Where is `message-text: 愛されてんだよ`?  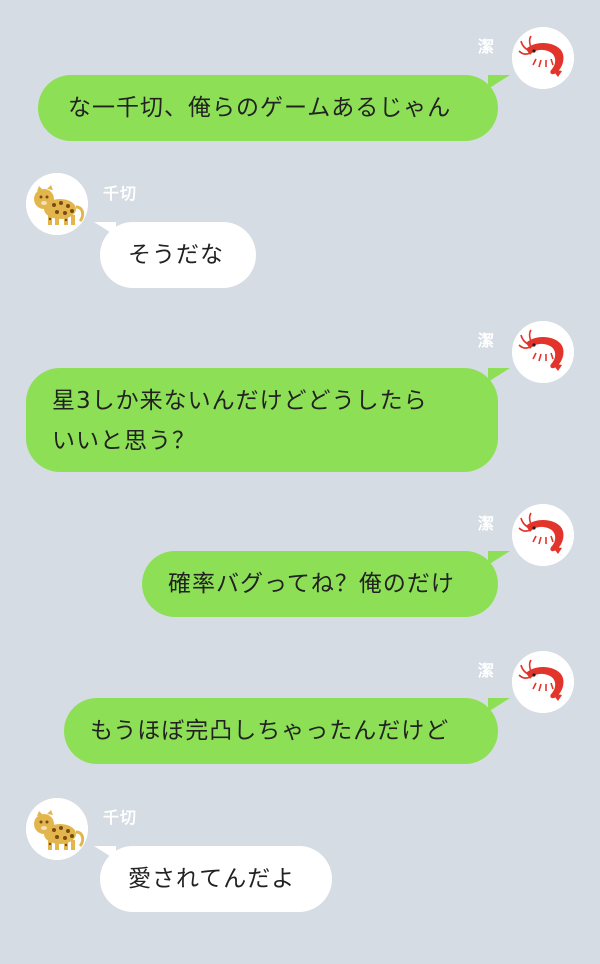
message-text: 愛されてんだよ is located at coordinates (212, 879).